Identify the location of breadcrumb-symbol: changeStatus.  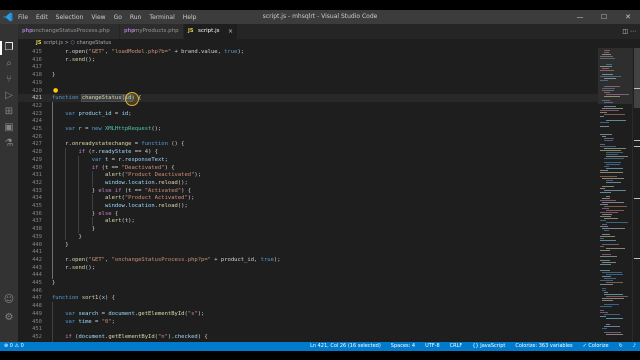
(94, 43).